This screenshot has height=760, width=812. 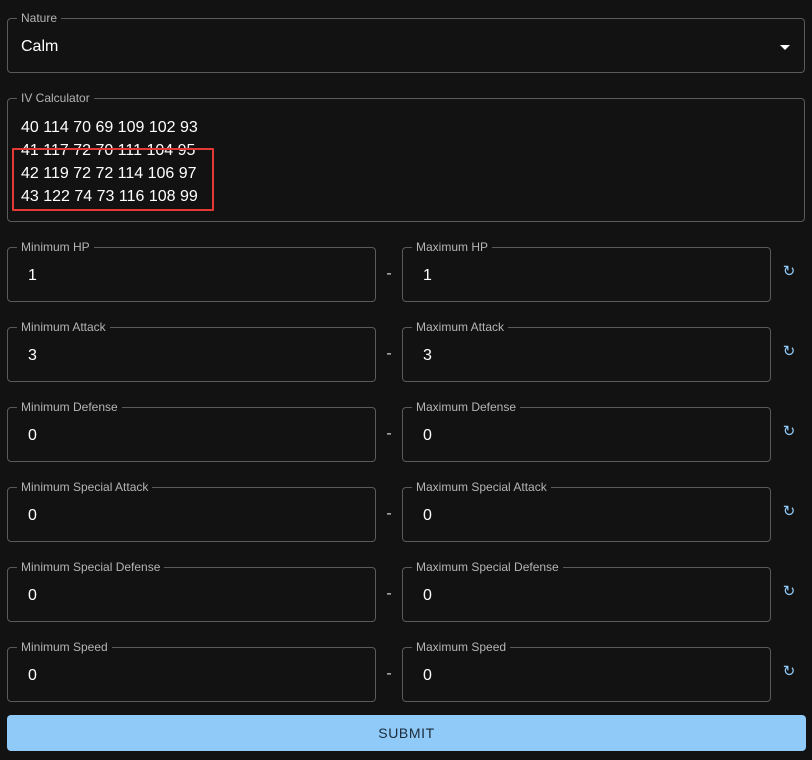 What do you see at coordinates (32, 675) in the screenshot?
I see `min-speed-value: 0` at bounding box center [32, 675].